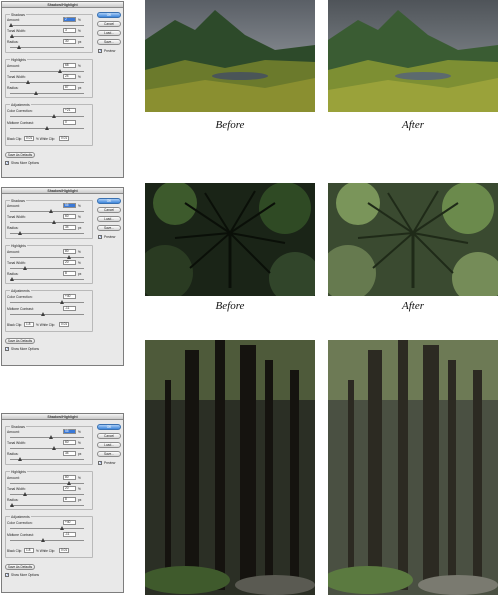 The image size is (500, 597). I want to click on highlights-tonal-width-unit: %, so click(79, 263).